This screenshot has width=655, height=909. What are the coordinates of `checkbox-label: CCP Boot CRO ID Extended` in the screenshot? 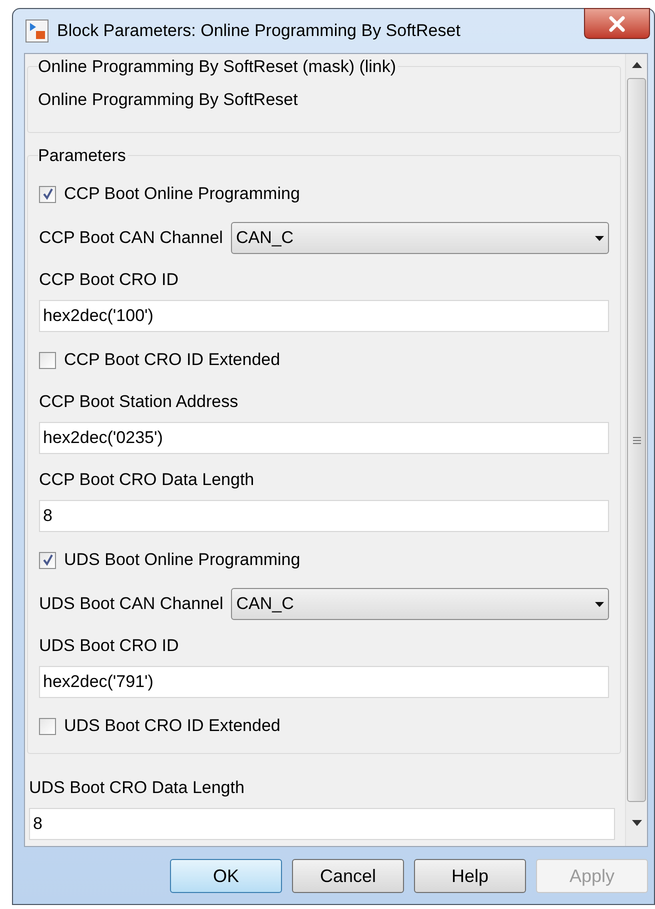 It's located at (172, 360).